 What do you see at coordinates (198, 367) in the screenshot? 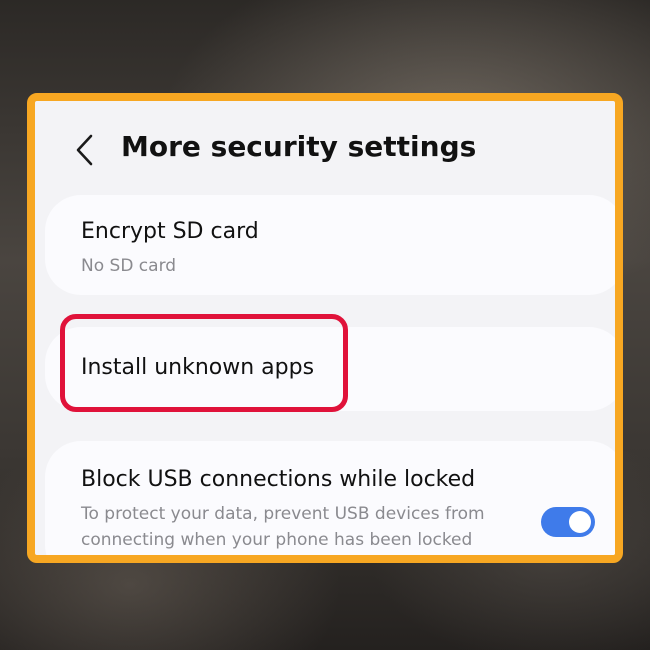
I see `setting-title: Install unknown apps` at bounding box center [198, 367].